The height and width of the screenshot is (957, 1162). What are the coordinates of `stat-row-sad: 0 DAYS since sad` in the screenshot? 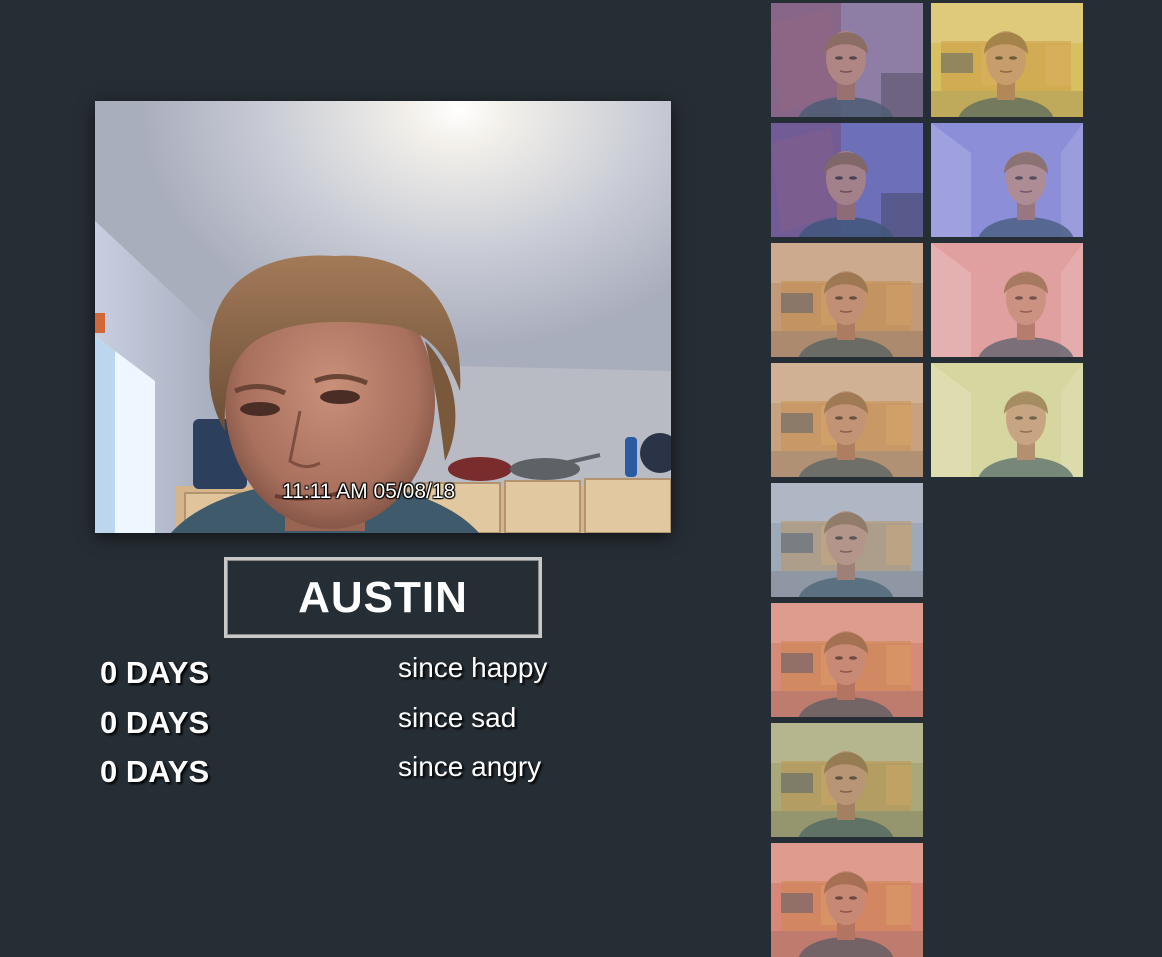 It's located at (340, 723).